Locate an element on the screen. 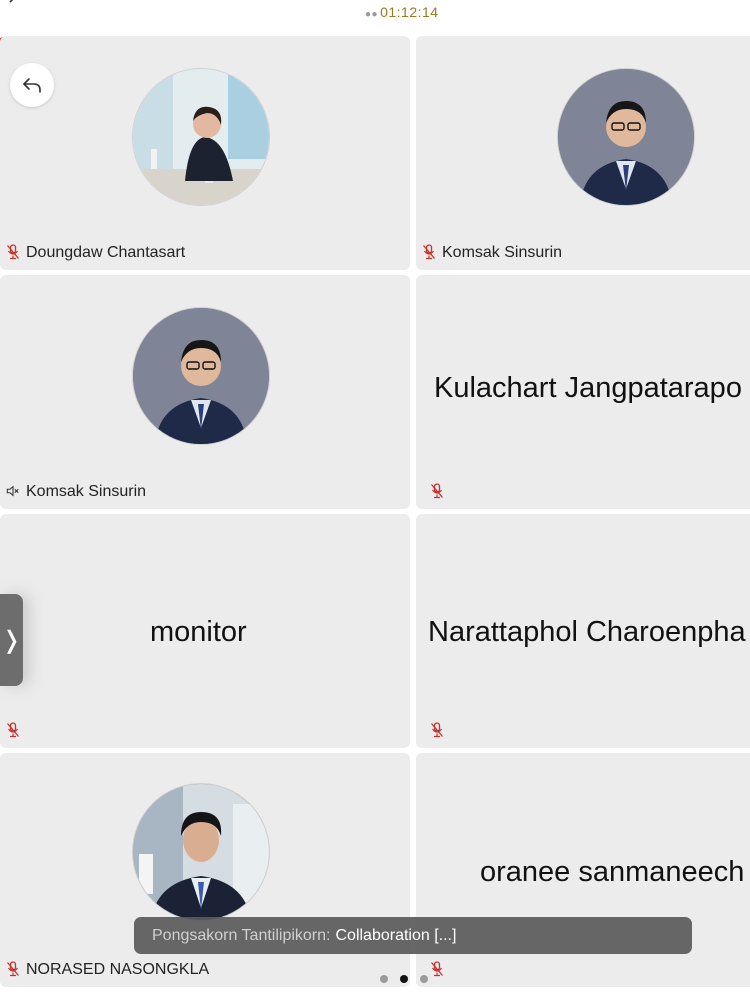 The image size is (750, 1000). chat-message: Collaboration [...] is located at coordinates (396, 935).